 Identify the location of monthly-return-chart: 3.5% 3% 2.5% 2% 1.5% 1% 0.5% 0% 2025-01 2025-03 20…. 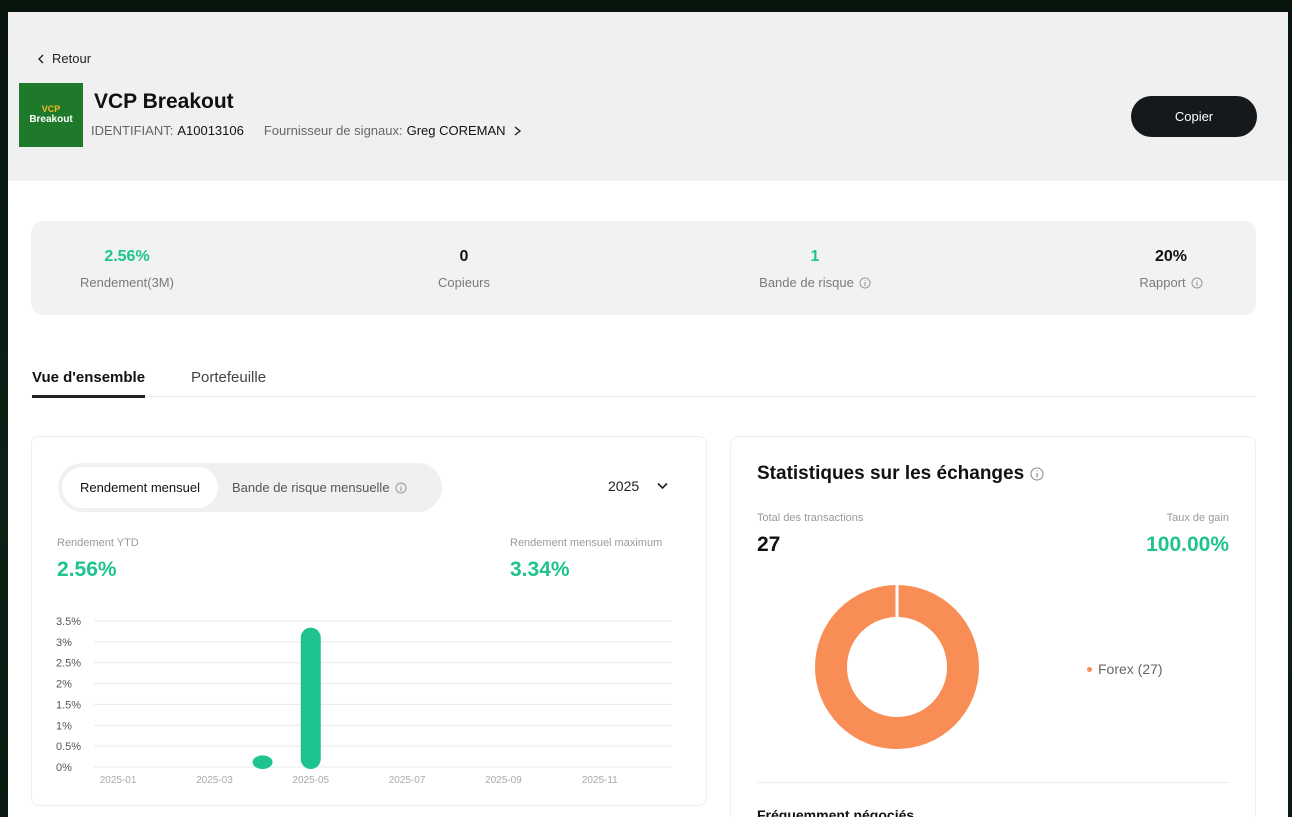
(362, 697).